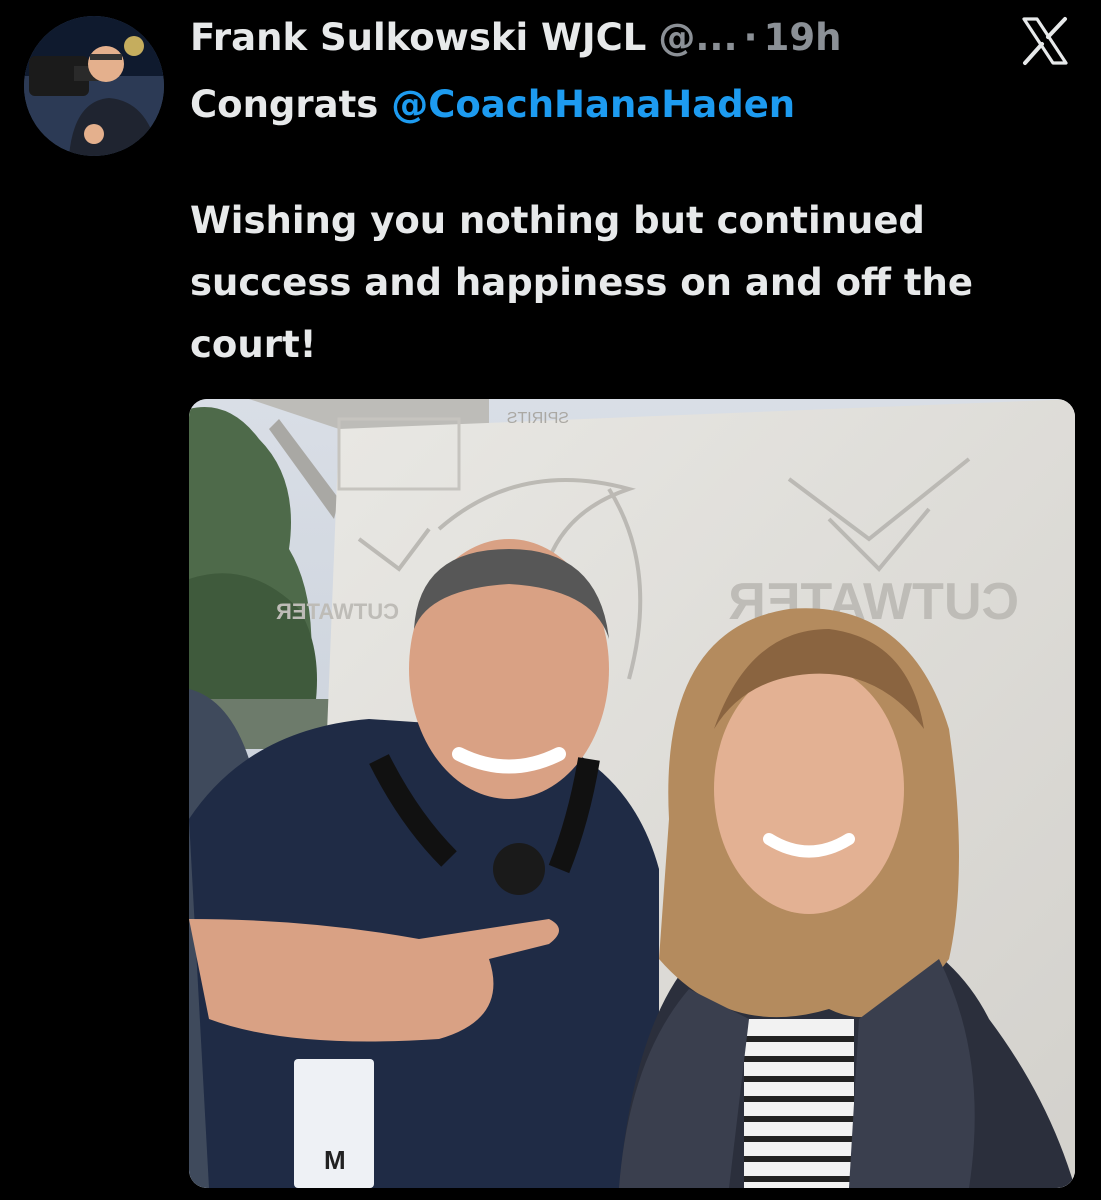  I want to click on badge-letter: M, so click(335, 1160).